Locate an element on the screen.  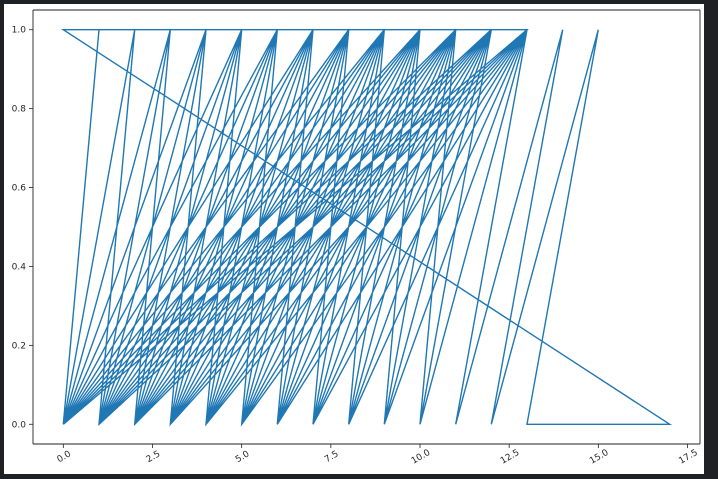
y-tick-label: 0.0 is located at coordinates (19, 425).